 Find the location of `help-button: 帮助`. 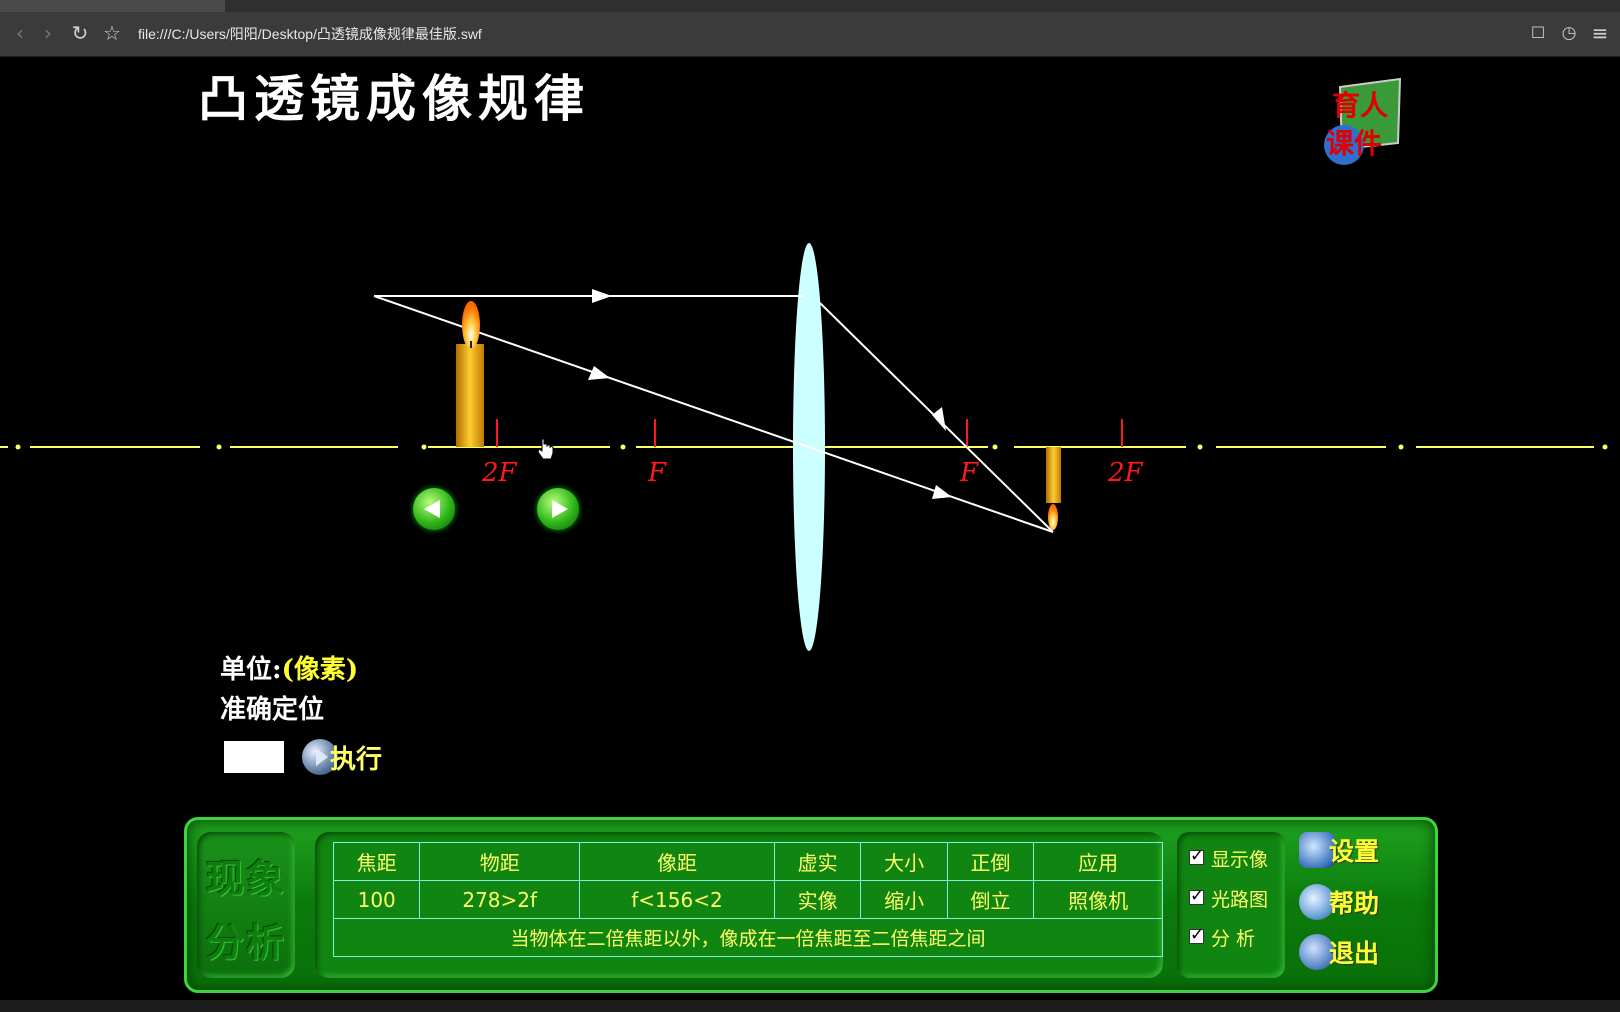

help-button: 帮助 is located at coordinates (1354, 902).